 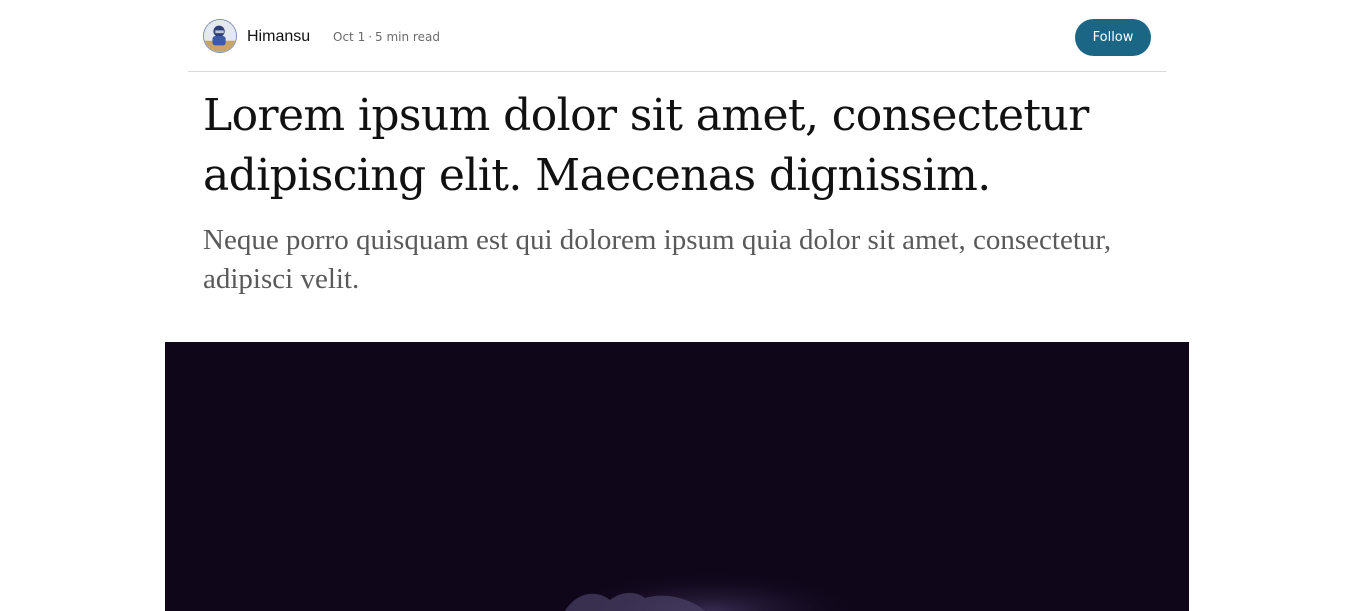 What do you see at coordinates (1113, 37) in the screenshot?
I see `follow-button: Follow` at bounding box center [1113, 37].